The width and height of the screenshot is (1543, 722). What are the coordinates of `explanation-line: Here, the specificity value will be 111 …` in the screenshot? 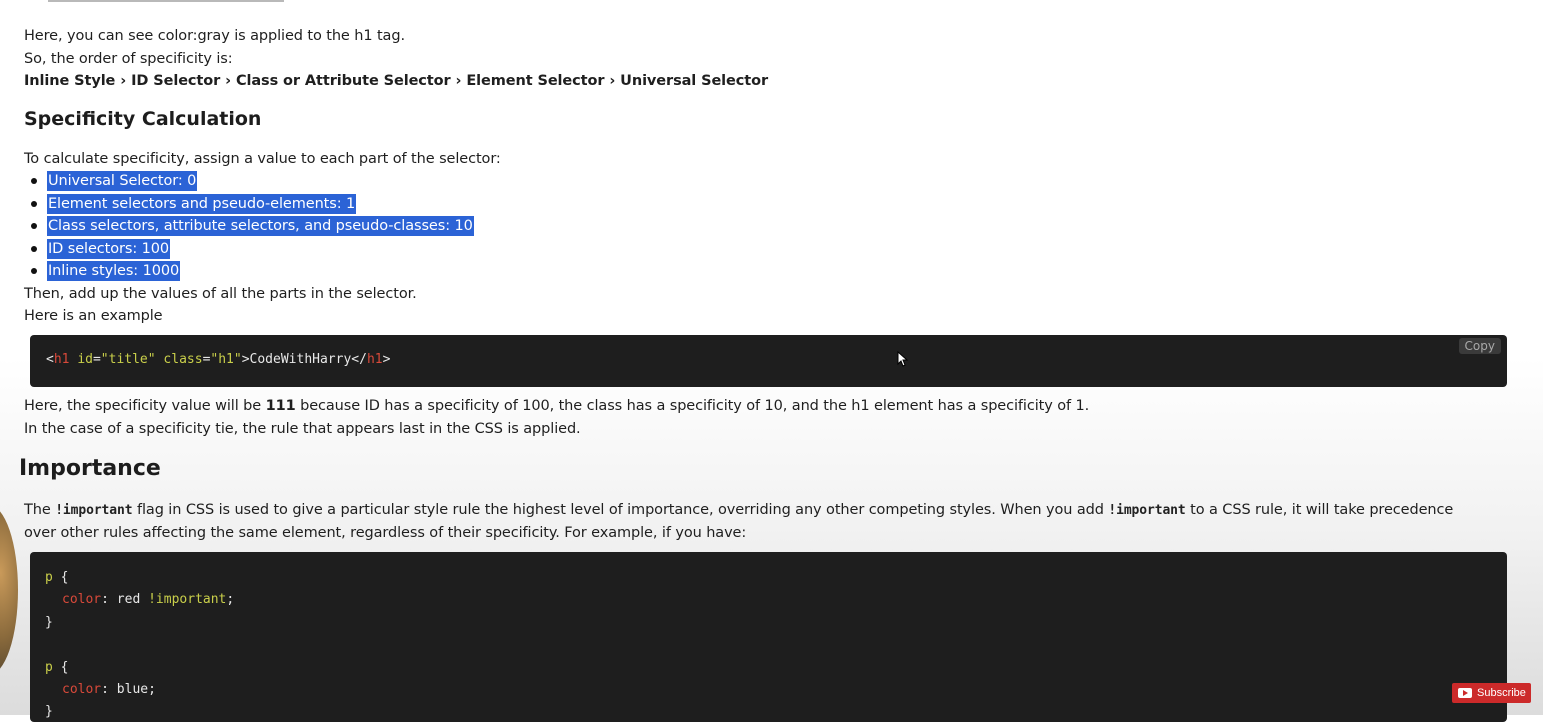 It's located at (557, 406).